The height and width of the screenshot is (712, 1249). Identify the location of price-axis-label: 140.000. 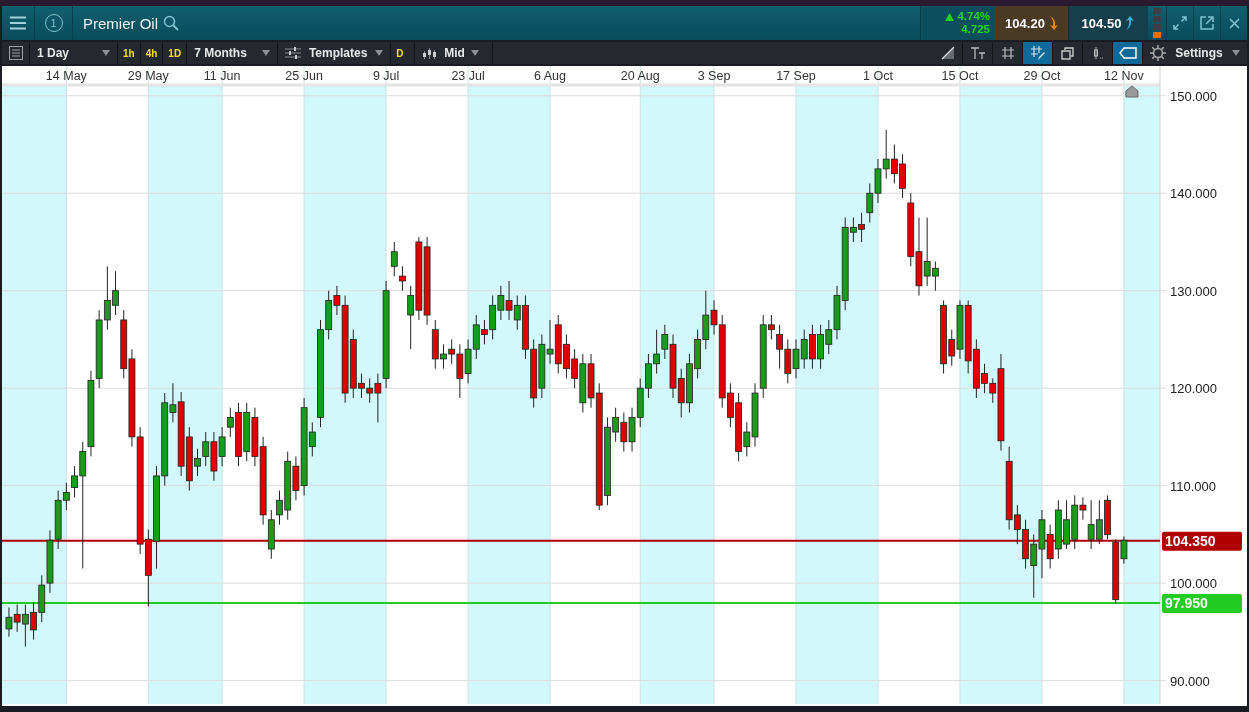
(1193, 194).